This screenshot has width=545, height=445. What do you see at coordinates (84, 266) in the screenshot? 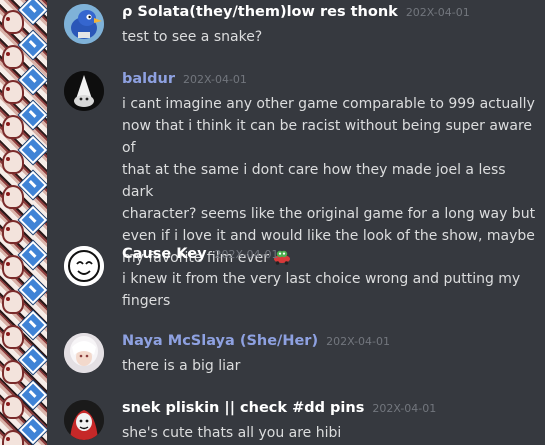
I see `hand-drawn-face-avatar-icon` at bounding box center [84, 266].